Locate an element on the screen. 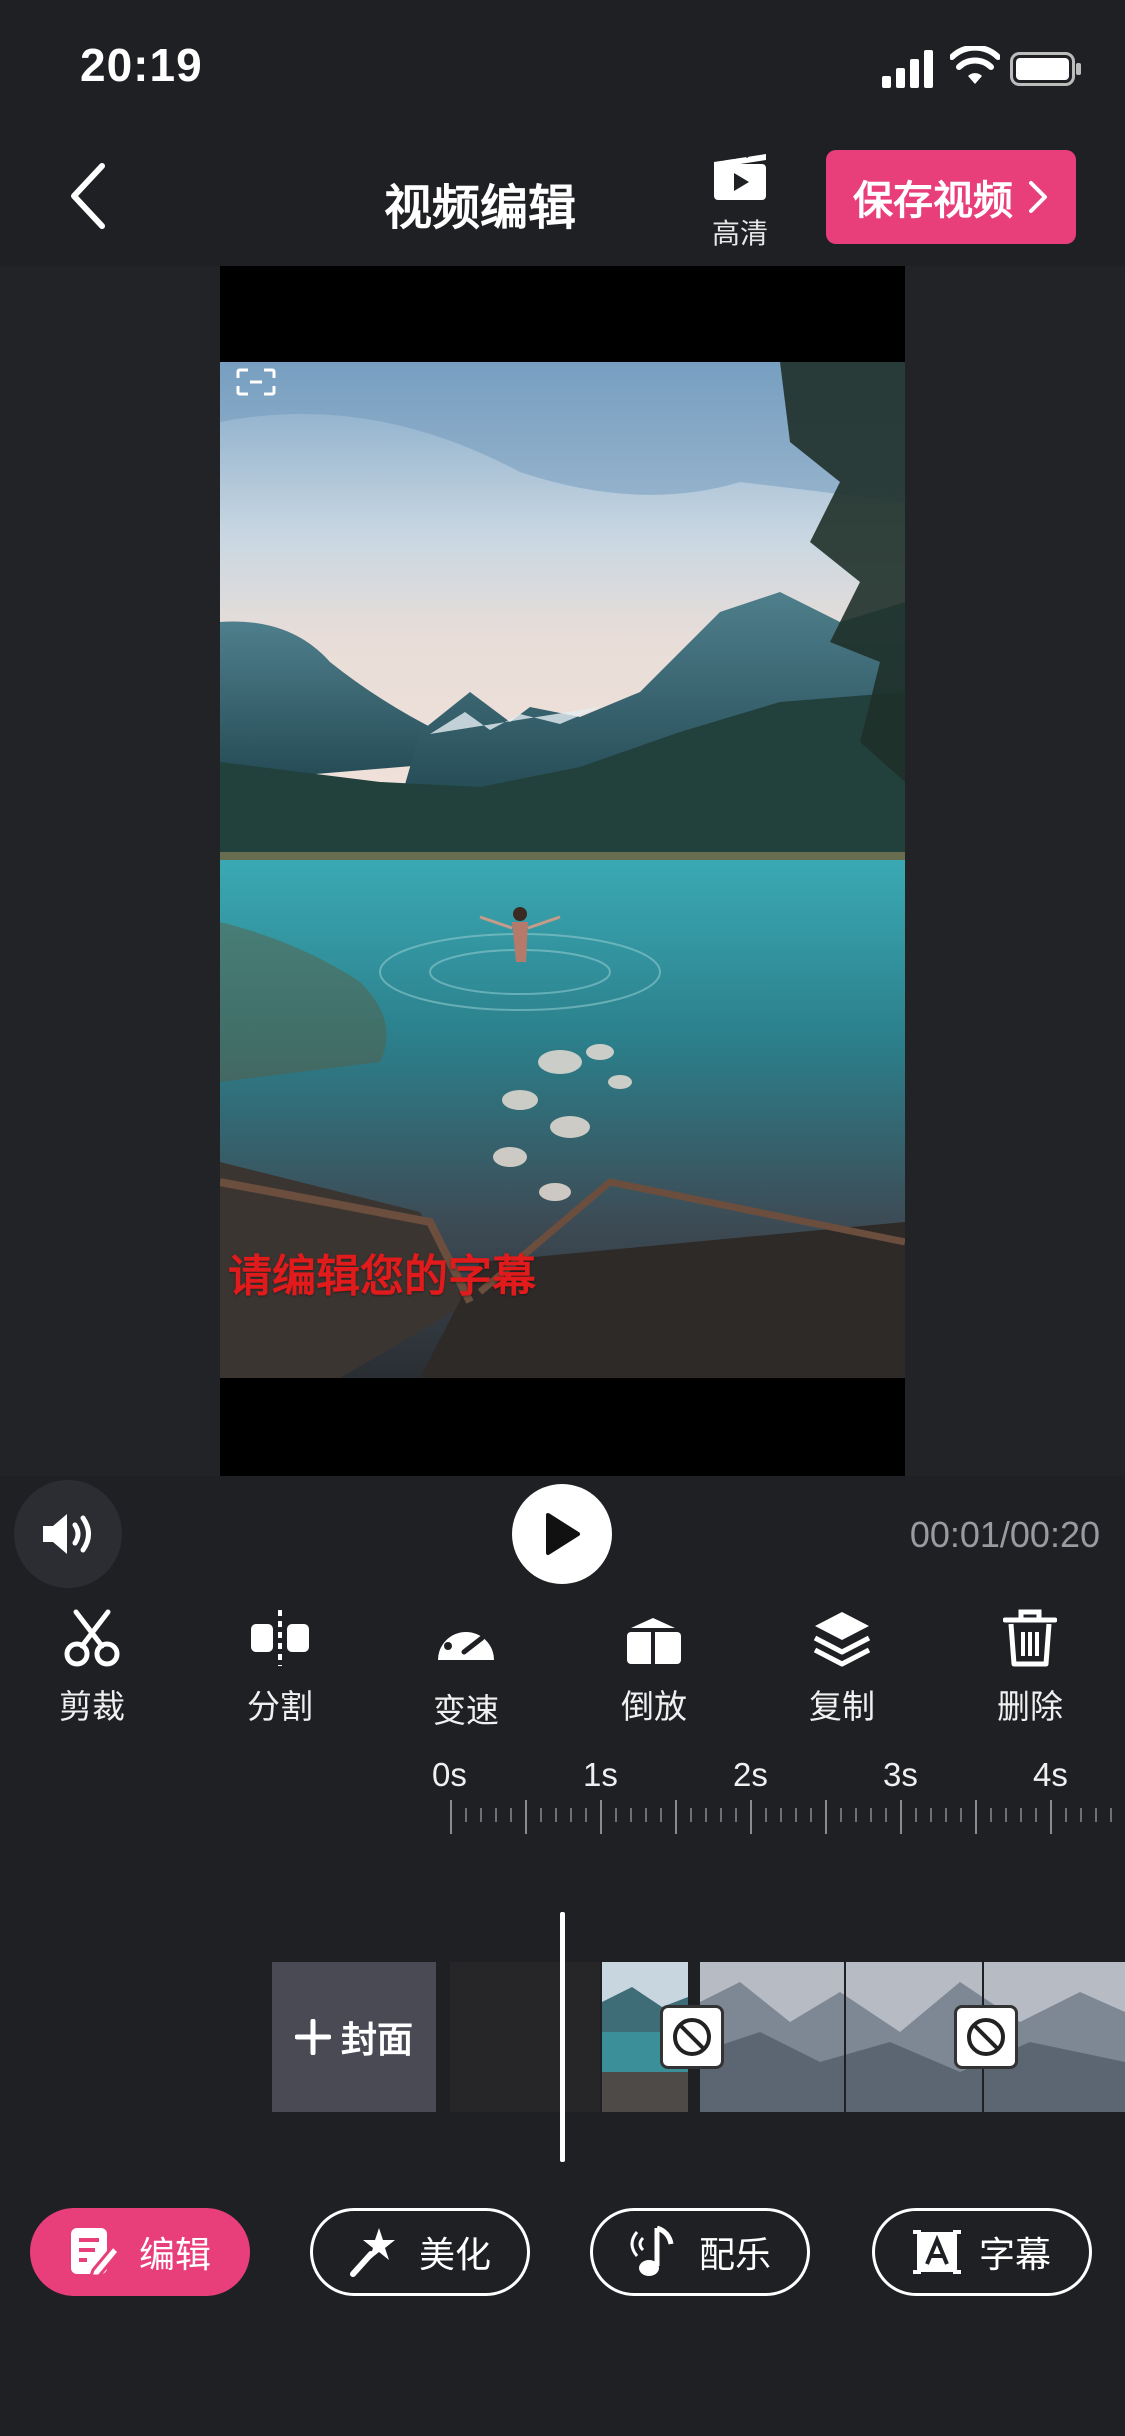 This screenshot has height=2436, width=1125. hd-quality-button: 高清 is located at coordinates (740, 200).